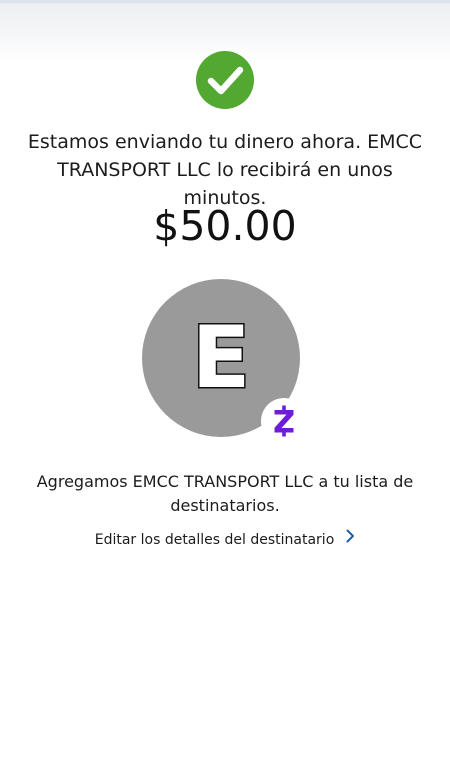 The image size is (450, 759). What do you see at coordinates (225, 1) in the screenshot?
I see `top-divider` at bounding box center [225, 1].